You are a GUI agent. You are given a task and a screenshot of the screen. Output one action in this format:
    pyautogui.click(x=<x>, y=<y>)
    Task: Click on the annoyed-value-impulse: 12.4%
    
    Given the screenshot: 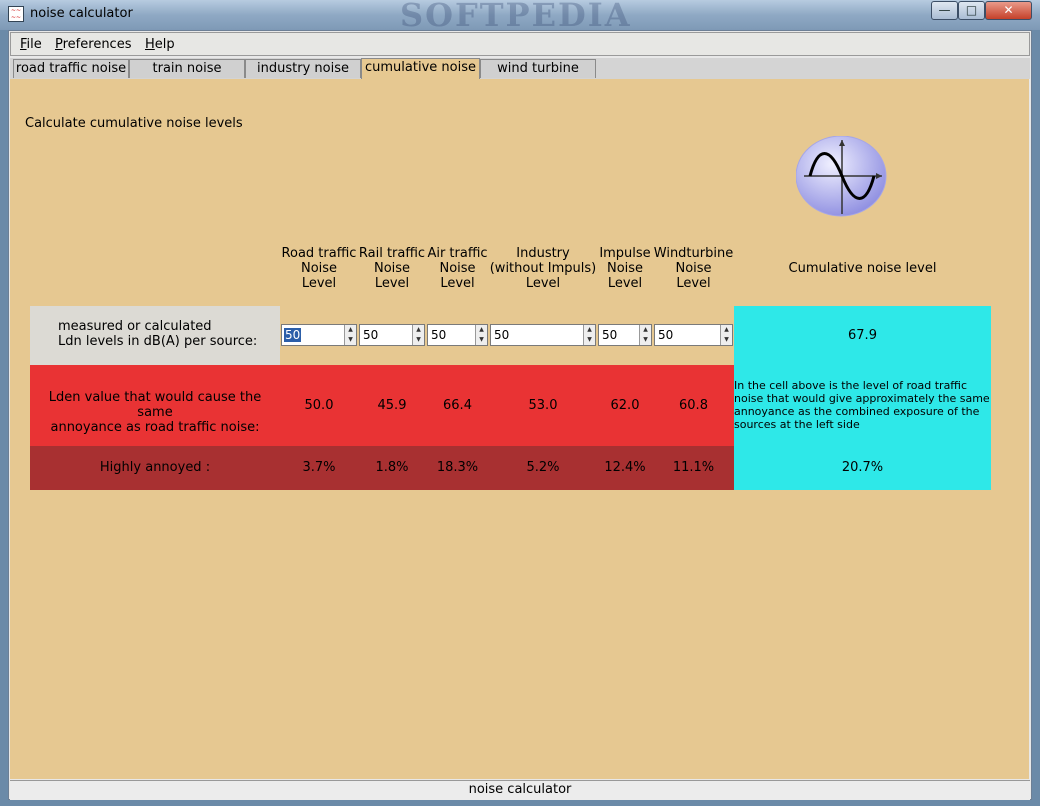 What is the action you would take?
    pyautogui.click(x=625, y=467)
    